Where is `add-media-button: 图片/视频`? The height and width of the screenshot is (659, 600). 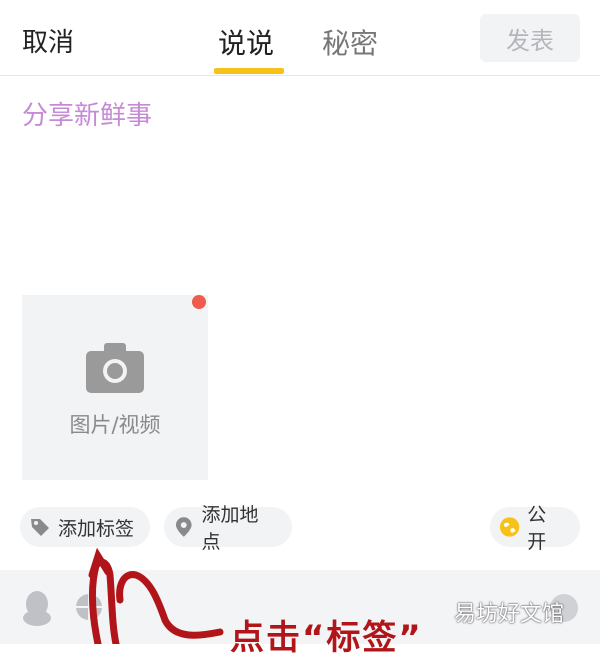
add-media-button: 图片/视频 is located at coordinates (115, 387).